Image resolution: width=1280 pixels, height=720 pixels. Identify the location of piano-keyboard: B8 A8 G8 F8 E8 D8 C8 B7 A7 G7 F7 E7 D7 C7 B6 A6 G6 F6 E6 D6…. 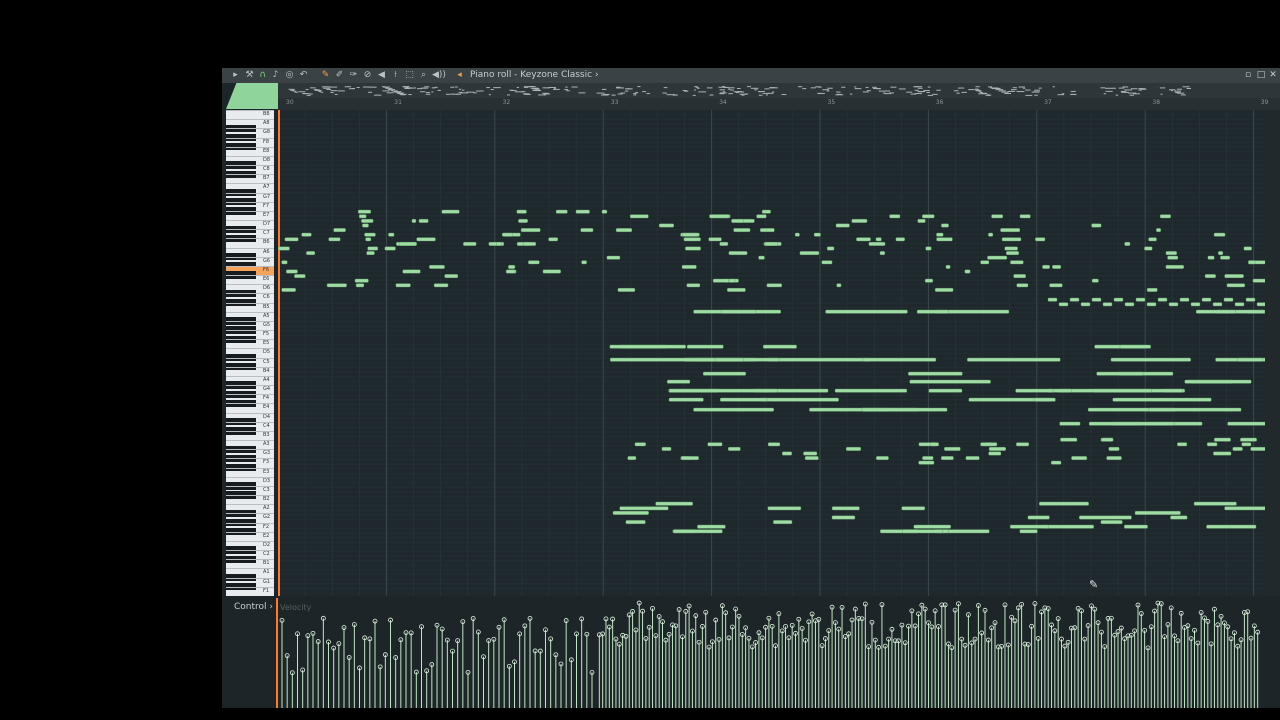
(250, 353).